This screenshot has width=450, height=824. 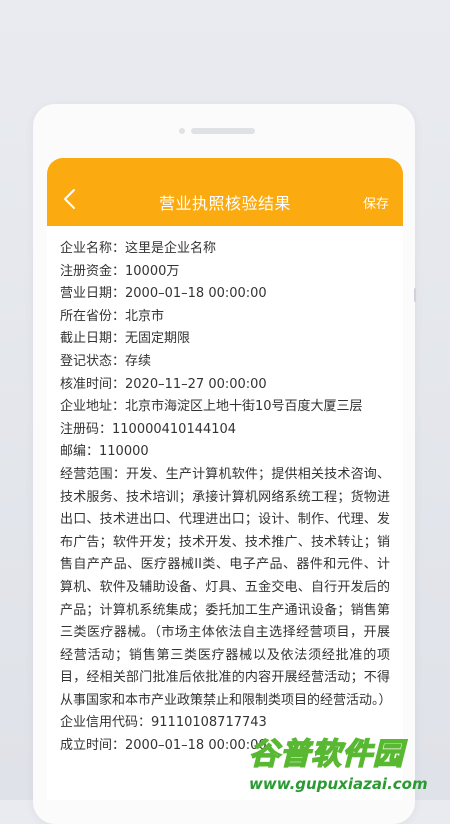 What do you see at coordinates (158, 339) in the screenshot?
I see `field-value: 无固定期限` at bounding box center [158, 339].